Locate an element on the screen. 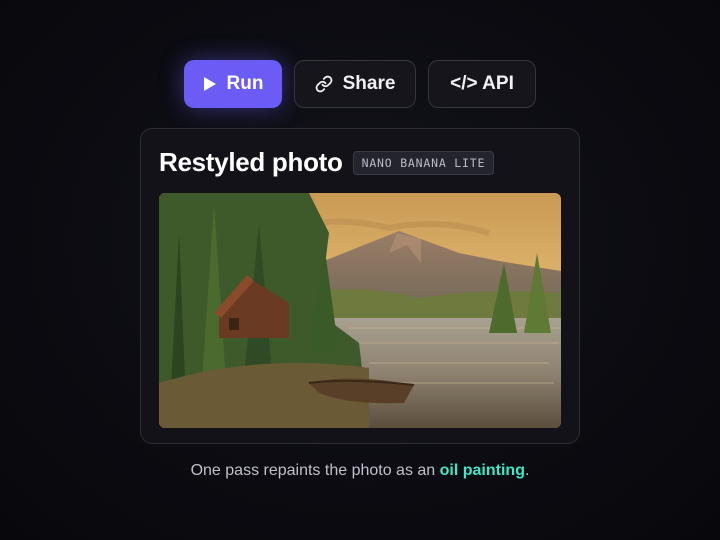 This screenshot has width=720, height=540. caption-highlight: oil painting is located at coordinates (482, 470).